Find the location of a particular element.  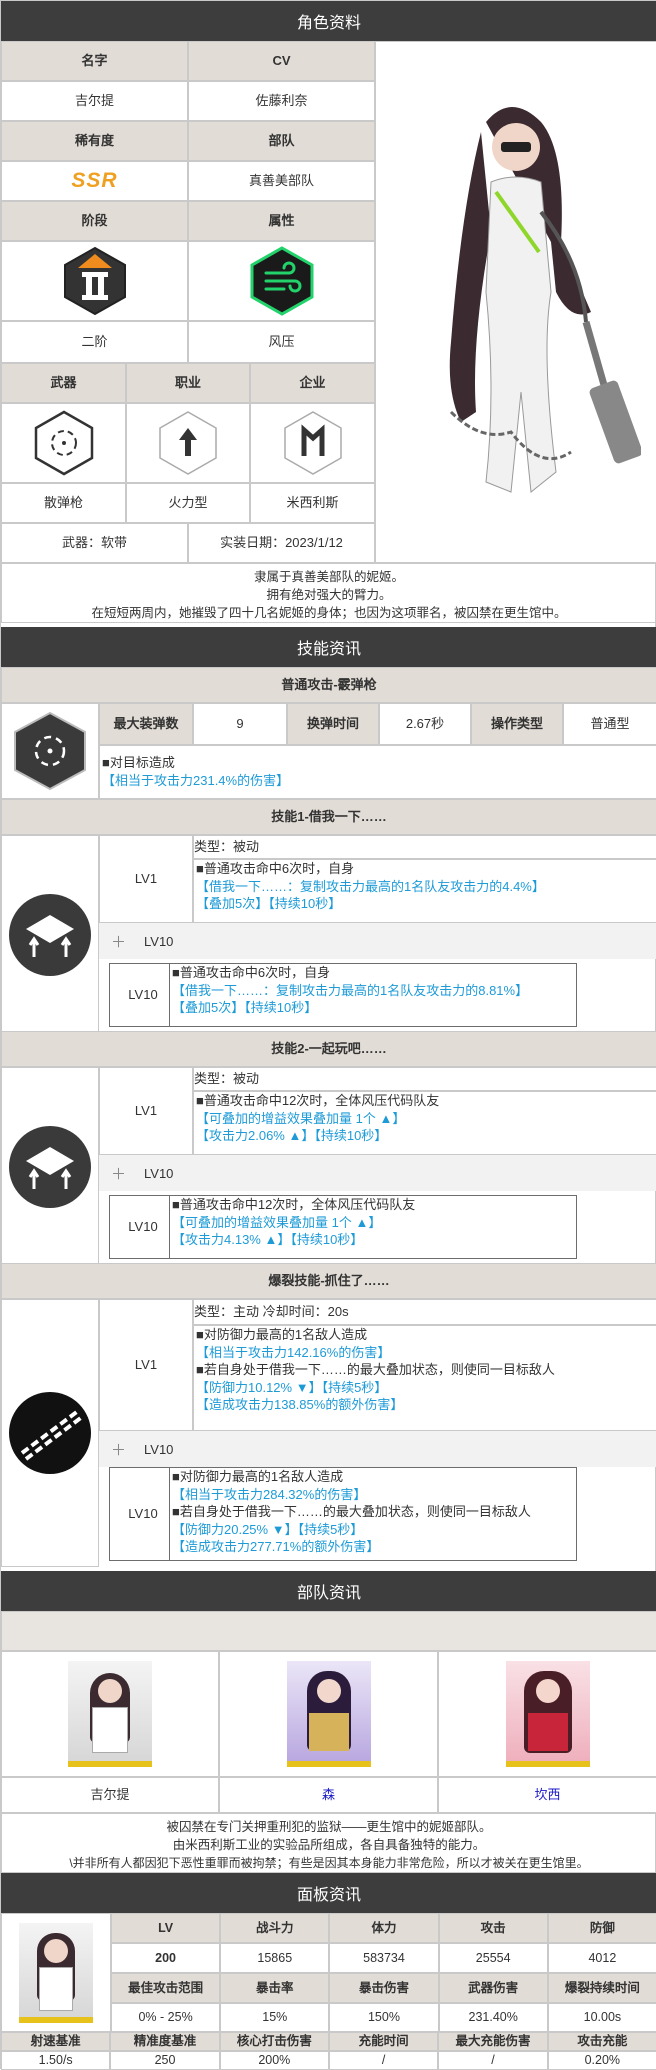

burst-type: 类型：主动 冷却时间：20s is located at coordinates (424, 1312).